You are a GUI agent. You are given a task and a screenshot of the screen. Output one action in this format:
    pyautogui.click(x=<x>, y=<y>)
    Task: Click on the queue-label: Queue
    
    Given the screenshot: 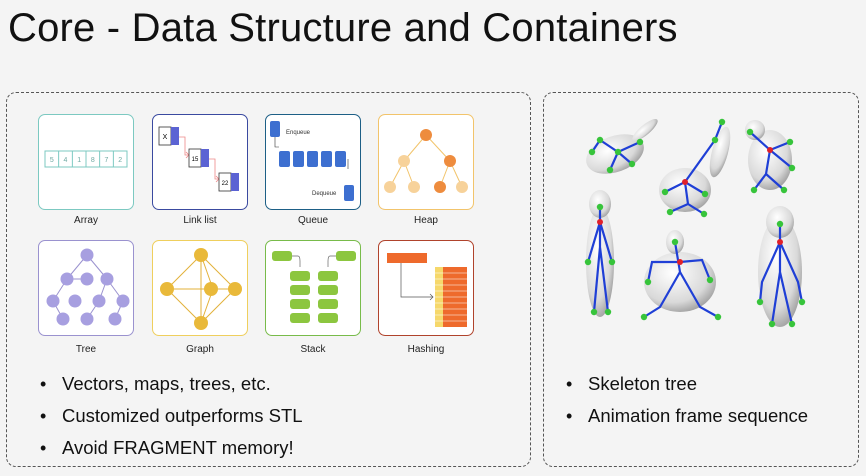 What is the action you would take?
    pyautogui.click(x=313, y=220)
    